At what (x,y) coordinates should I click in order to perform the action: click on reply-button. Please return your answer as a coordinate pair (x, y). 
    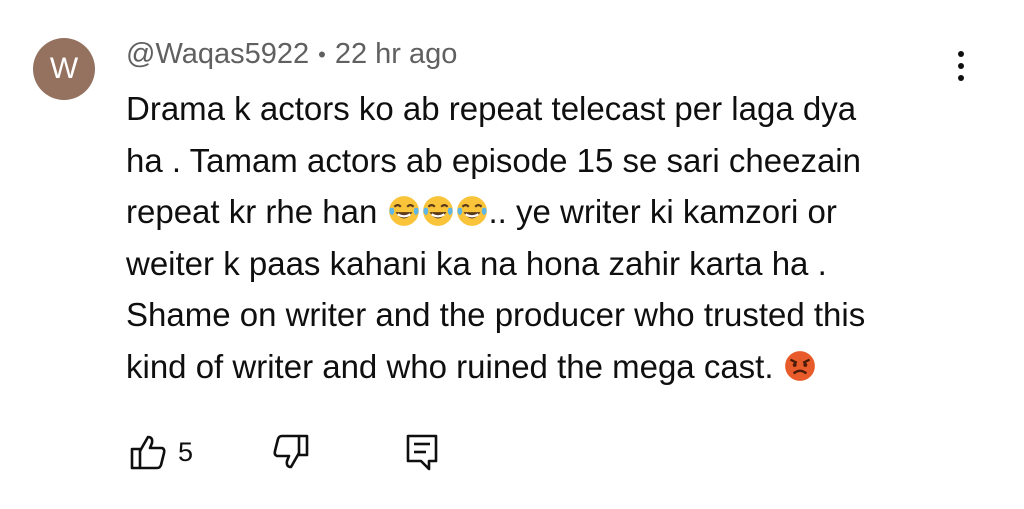
    Looking at the image, I should click on (422, 452).